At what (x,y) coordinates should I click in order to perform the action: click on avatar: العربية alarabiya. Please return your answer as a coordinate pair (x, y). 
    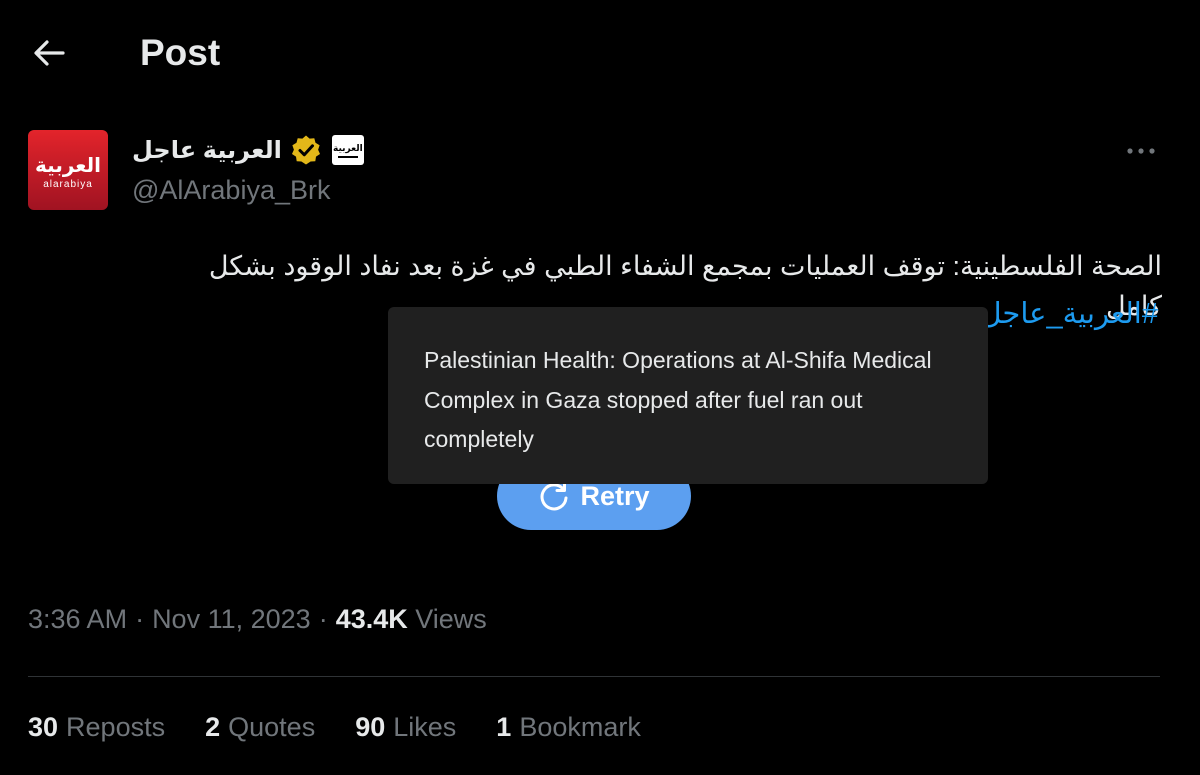
    Looking at the image, I should click on (68, 170).